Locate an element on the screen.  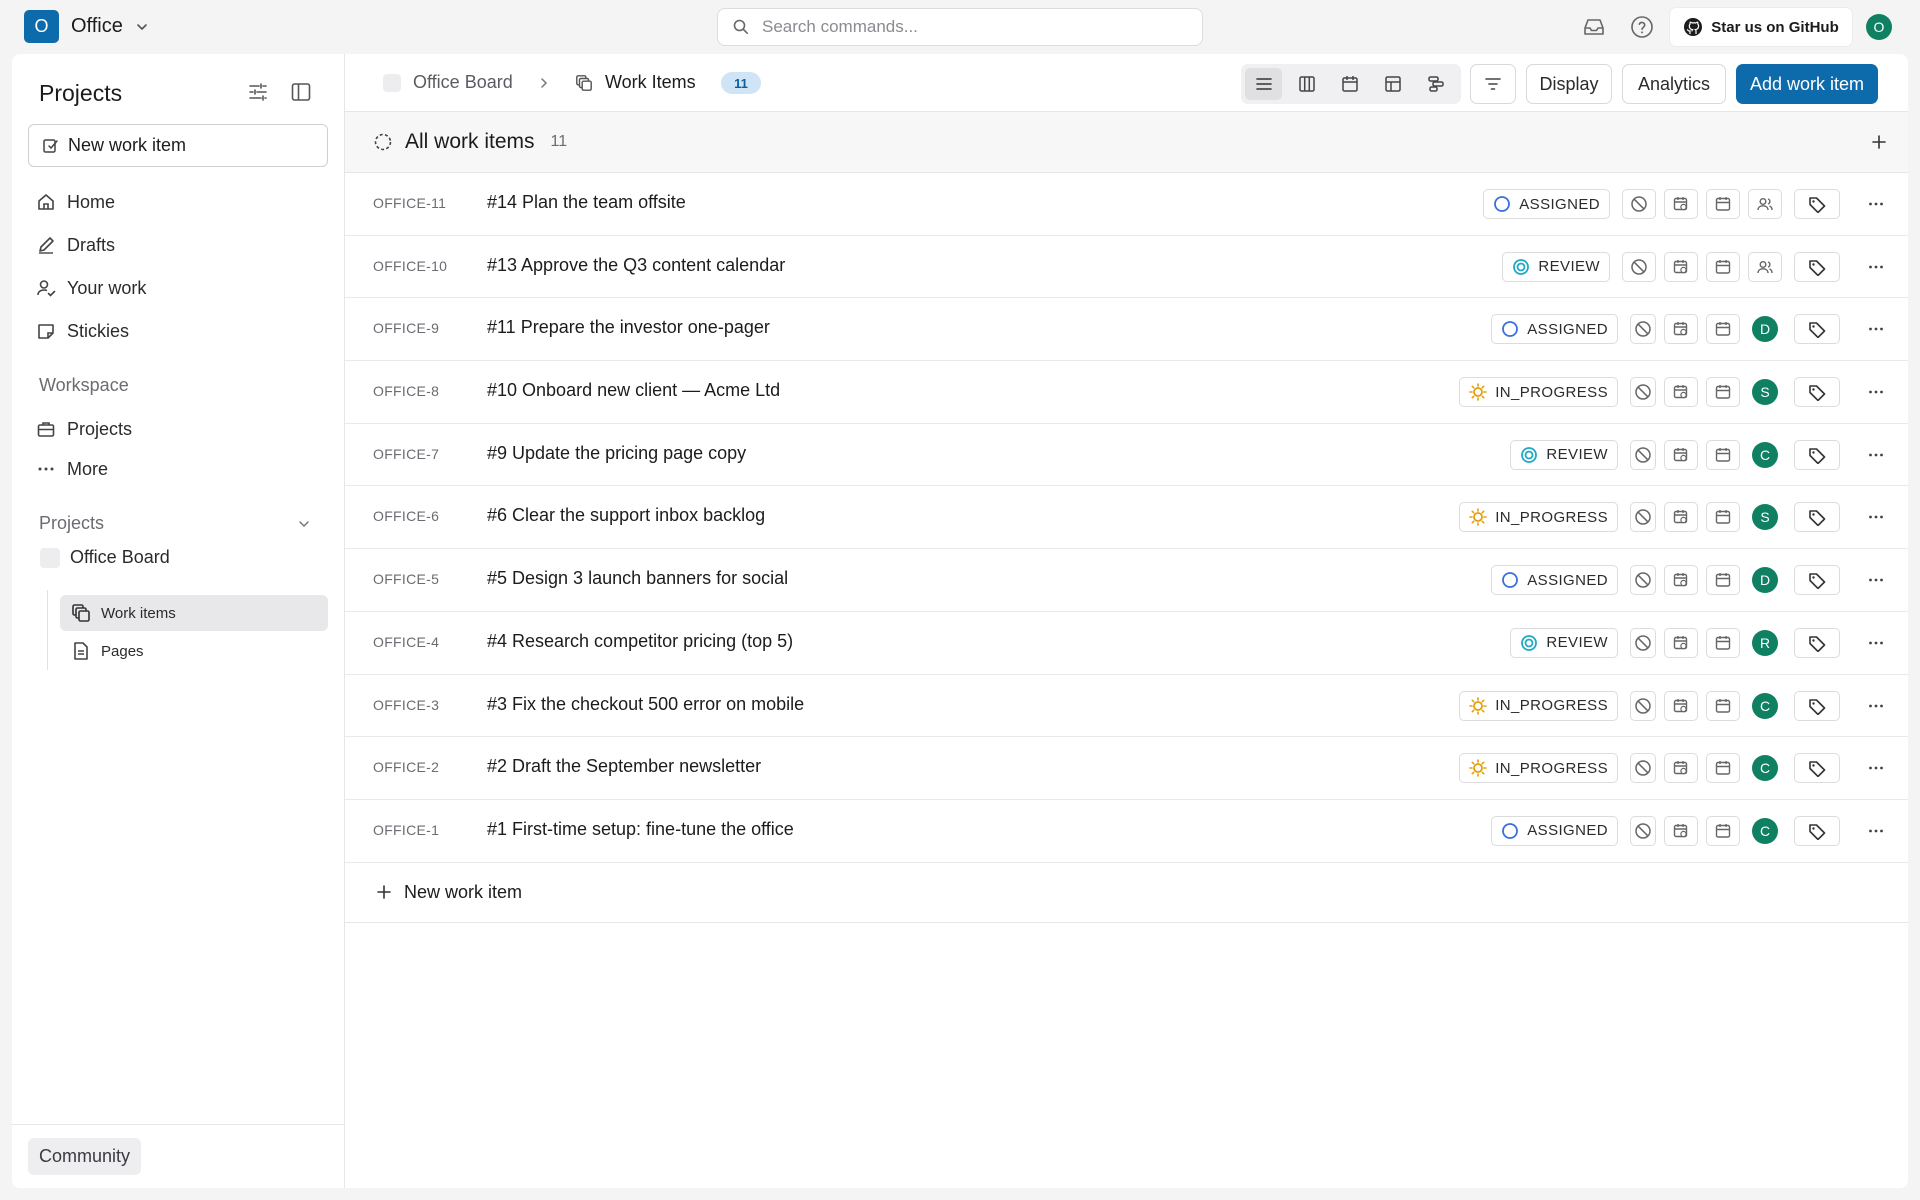
gantt-layout-icon is located at coordinates (1435, 84).